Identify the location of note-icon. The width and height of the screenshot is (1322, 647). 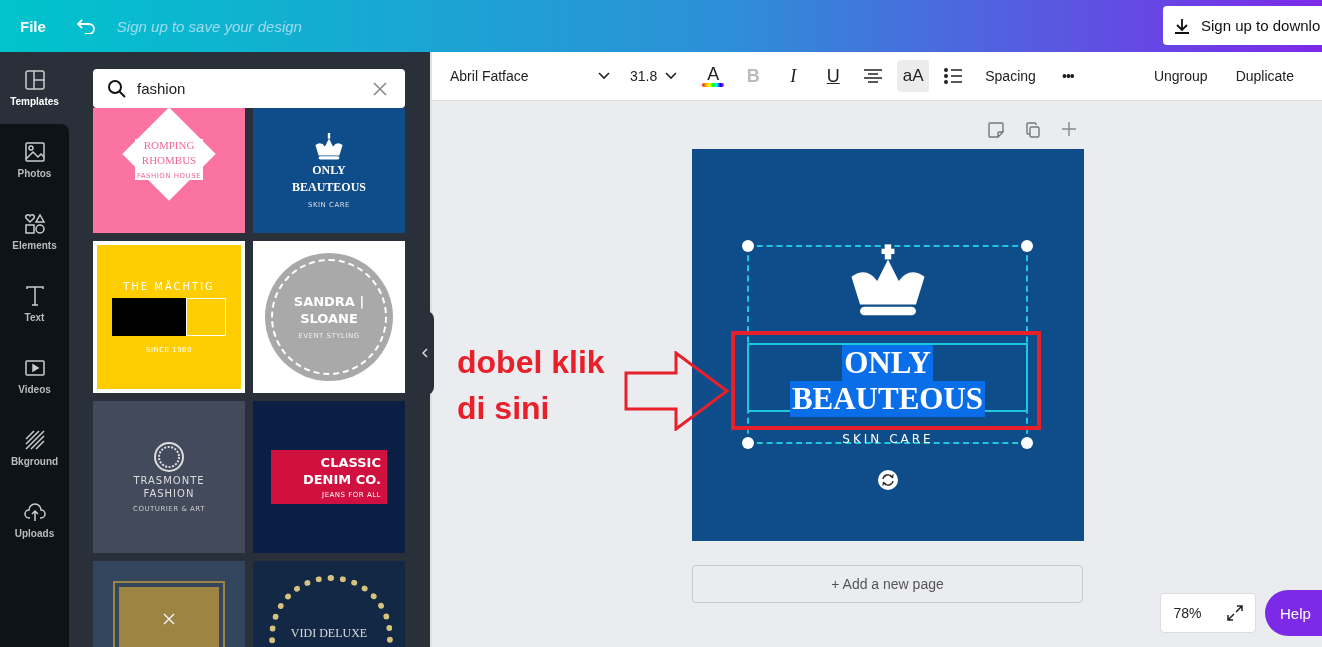
(996, 130).